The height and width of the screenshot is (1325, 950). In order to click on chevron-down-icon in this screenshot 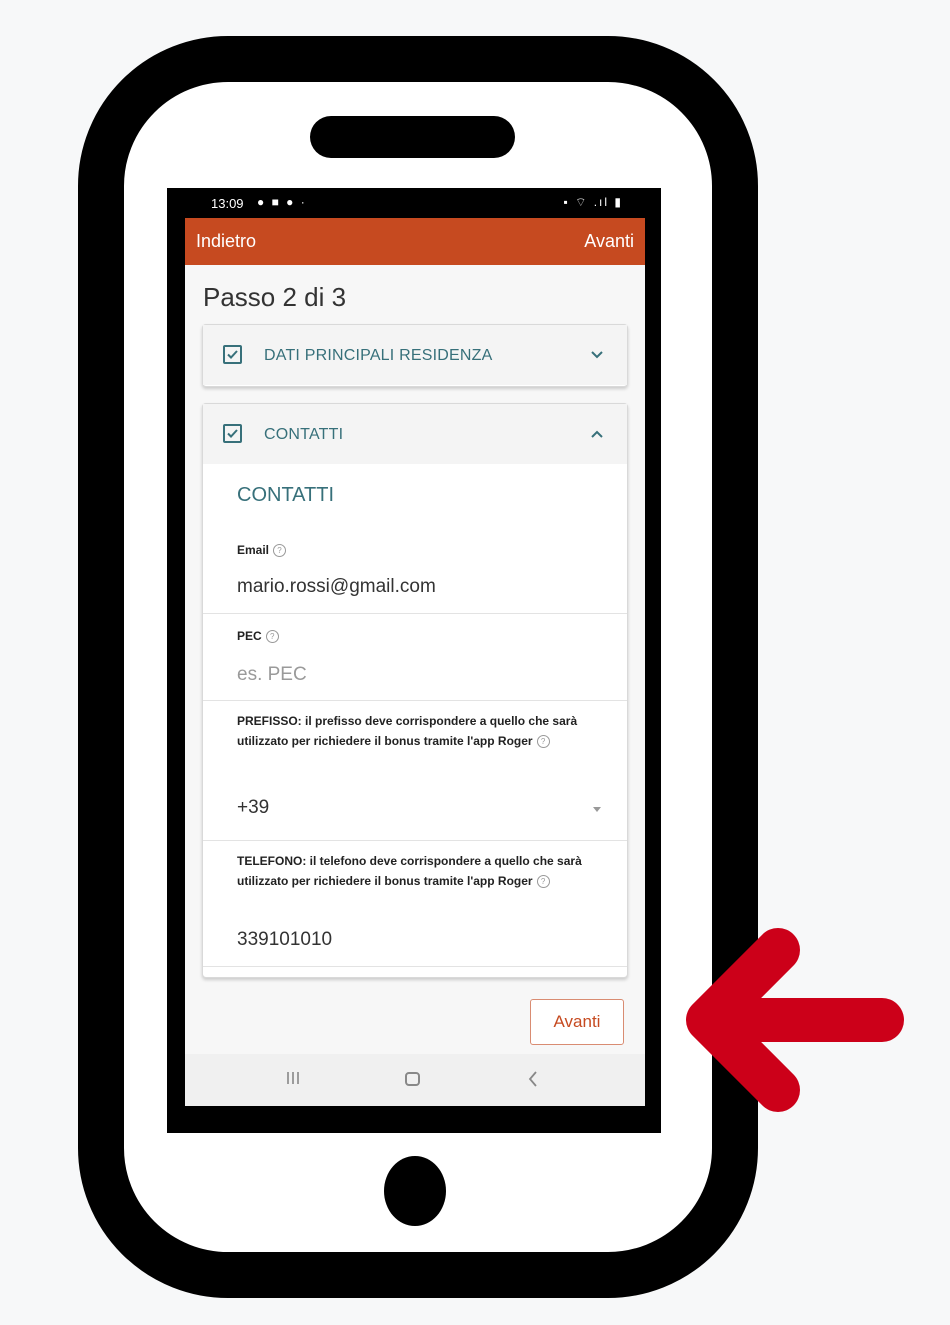, I will do `click(597, 355)`.